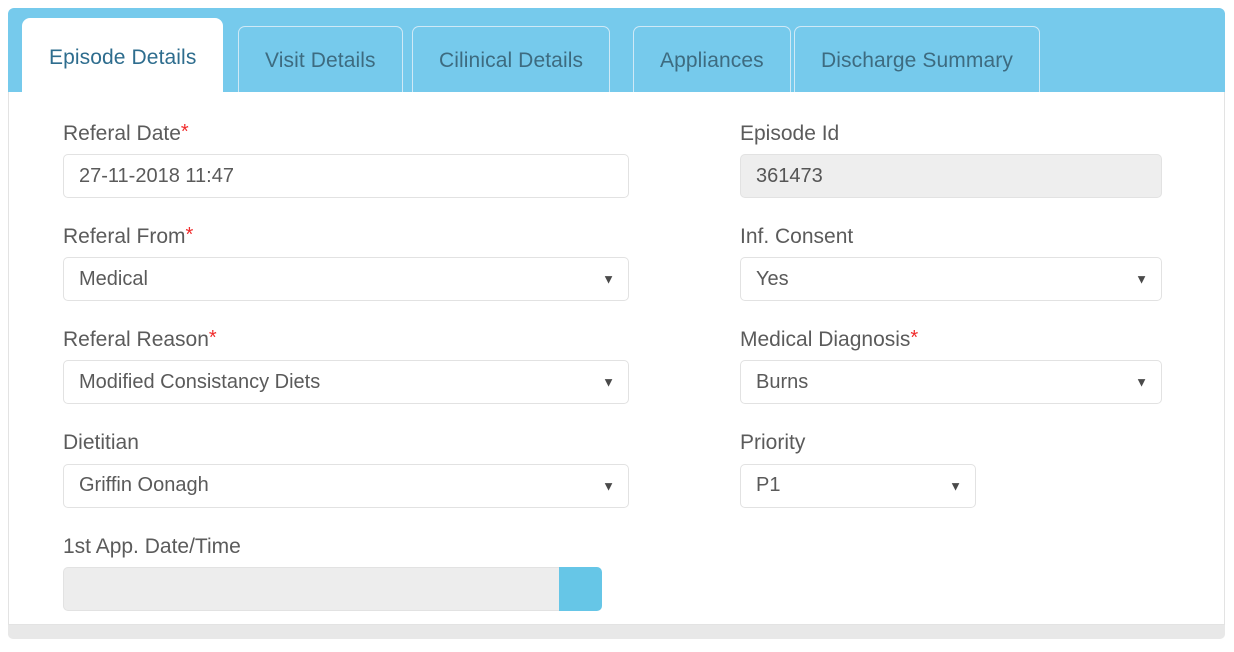 The image size is (1234, 652). Describe the element at coordinates (768, 485) in the screenshot. I see `priority-value: P1` at that location.